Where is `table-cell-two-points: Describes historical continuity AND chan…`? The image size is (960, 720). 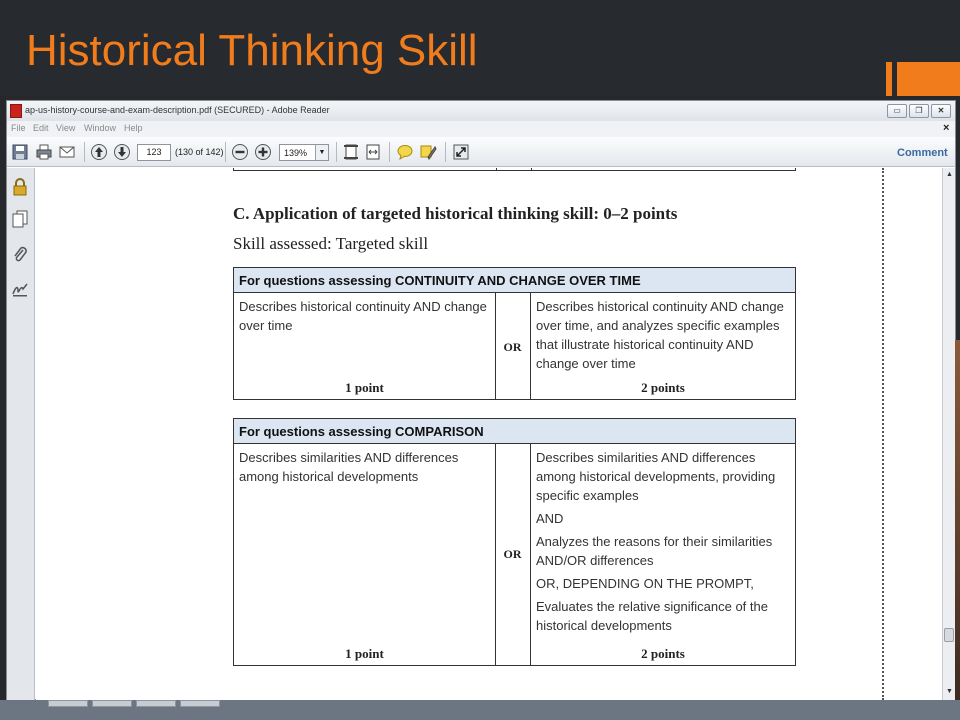 table-cell-two-points: Describes historical continuity AND chan… is located at coordinates (663, 346).